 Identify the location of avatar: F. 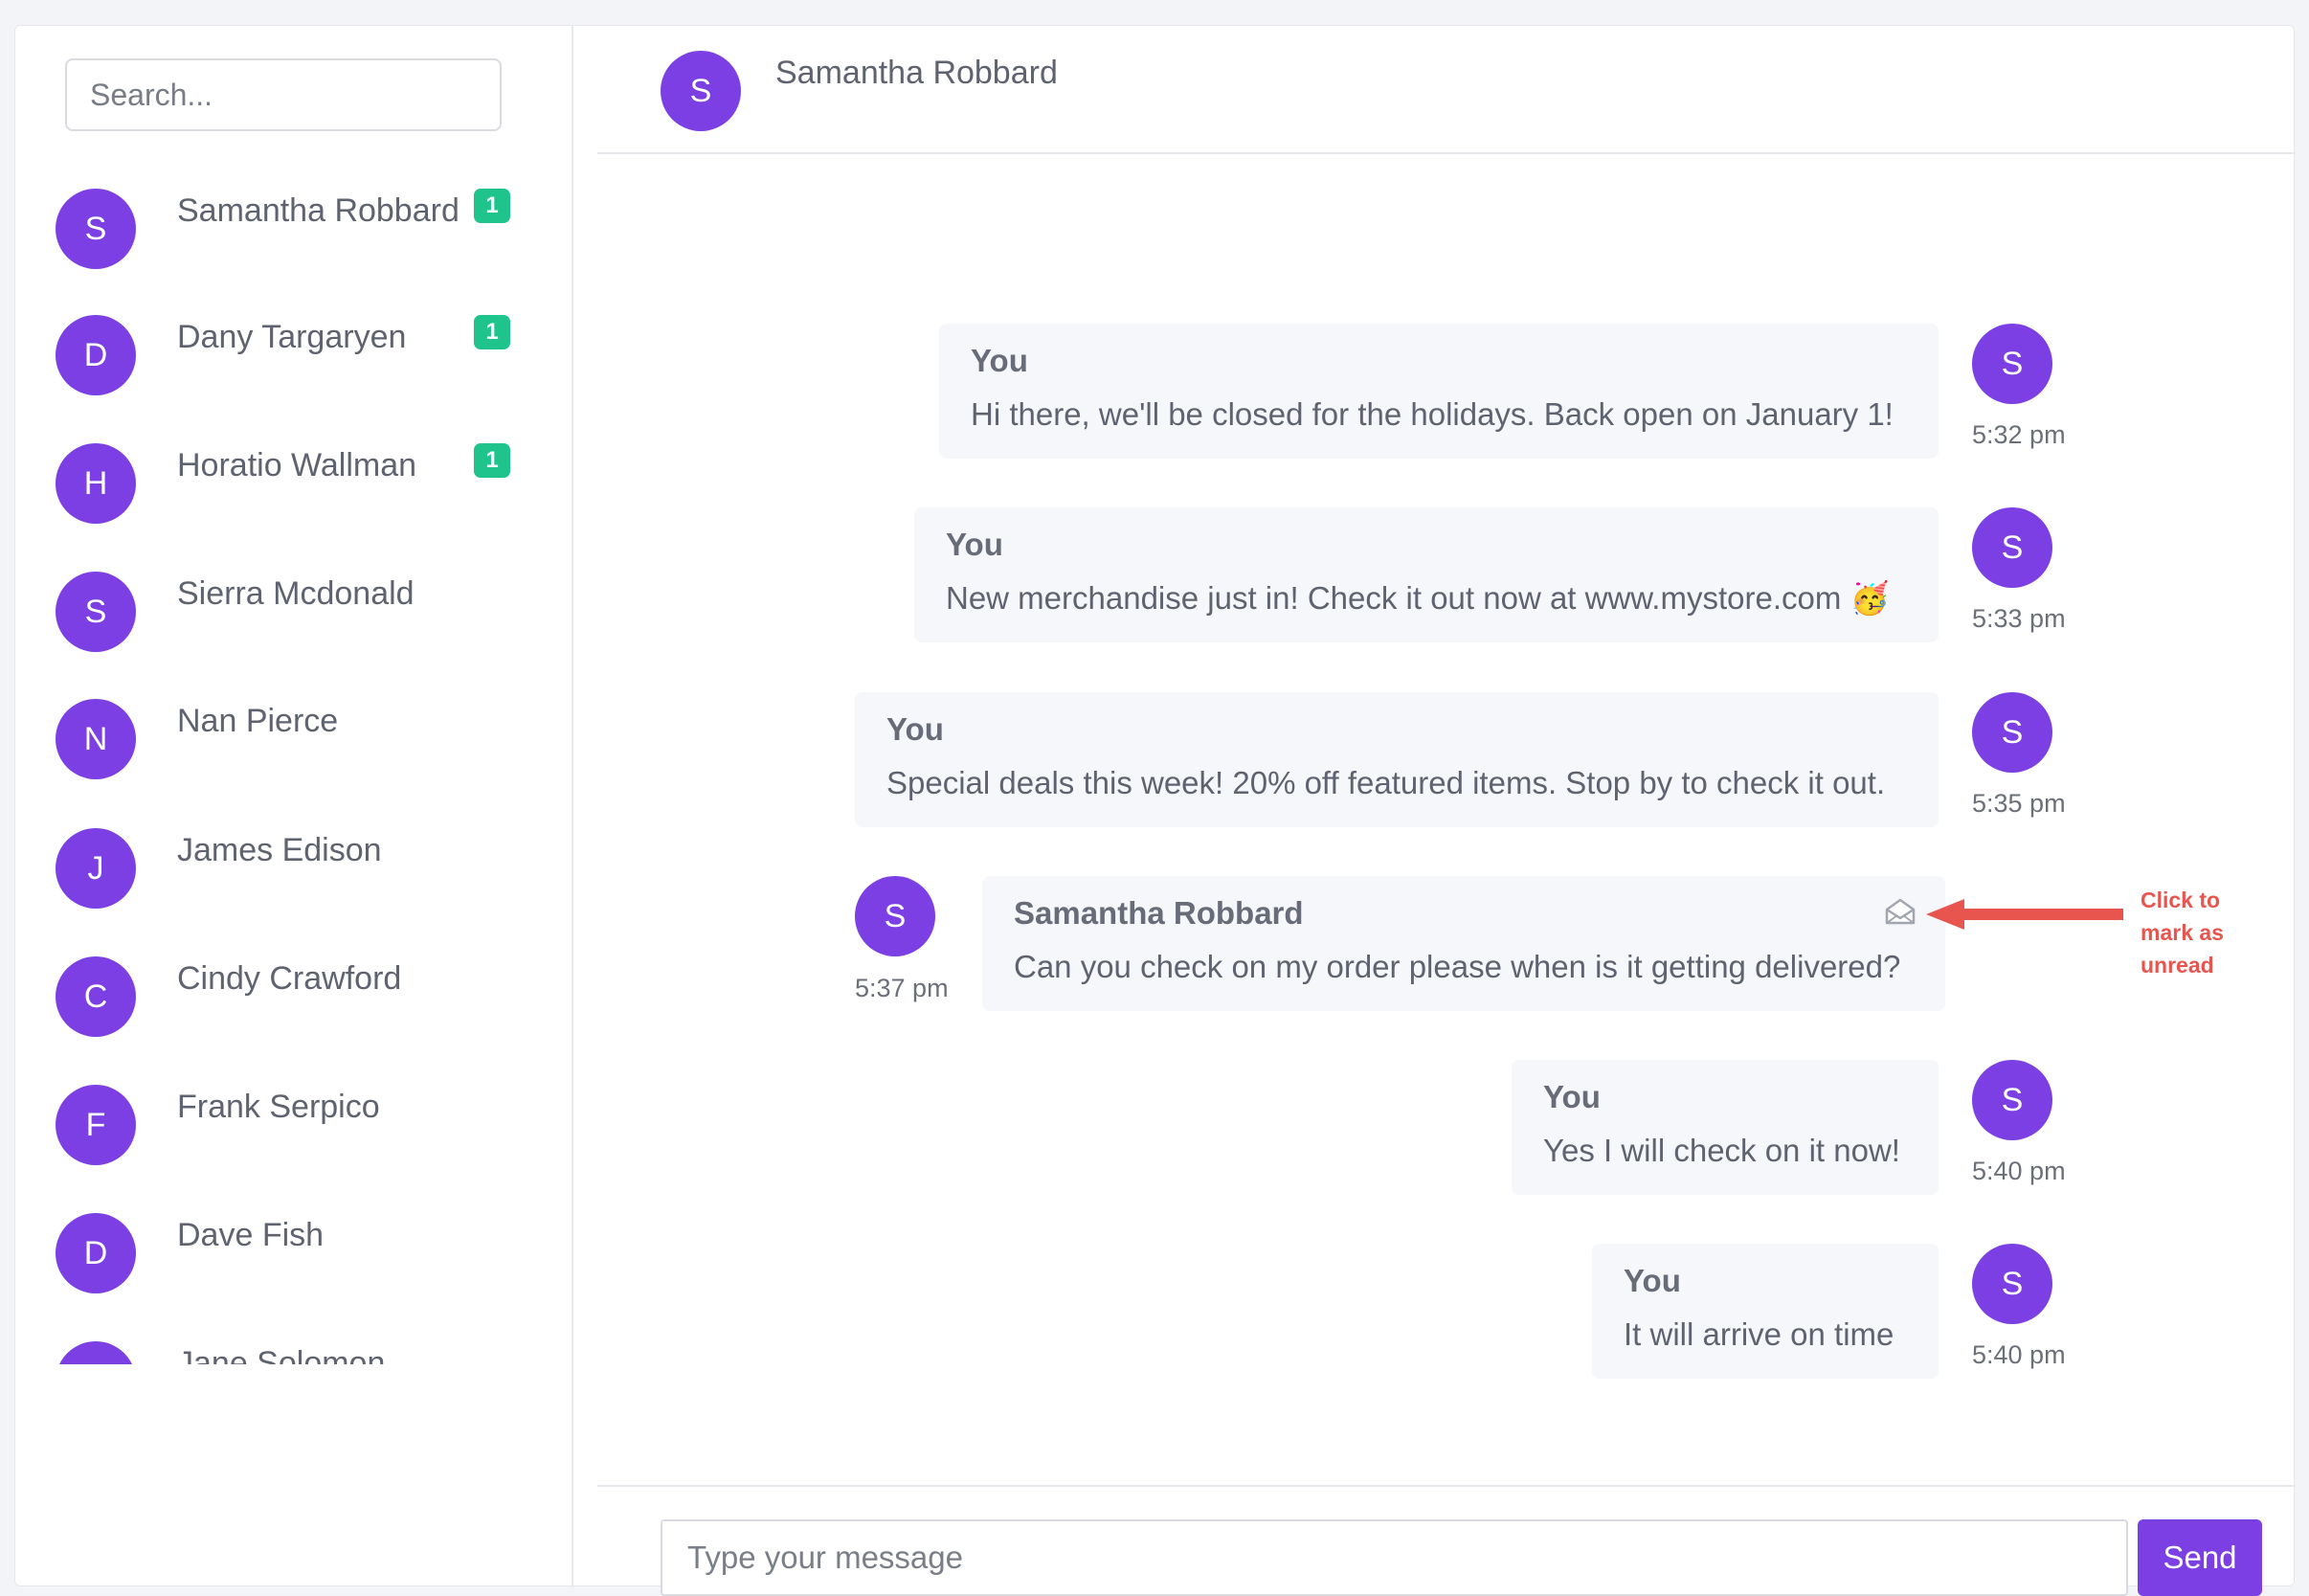
(96, 1125).